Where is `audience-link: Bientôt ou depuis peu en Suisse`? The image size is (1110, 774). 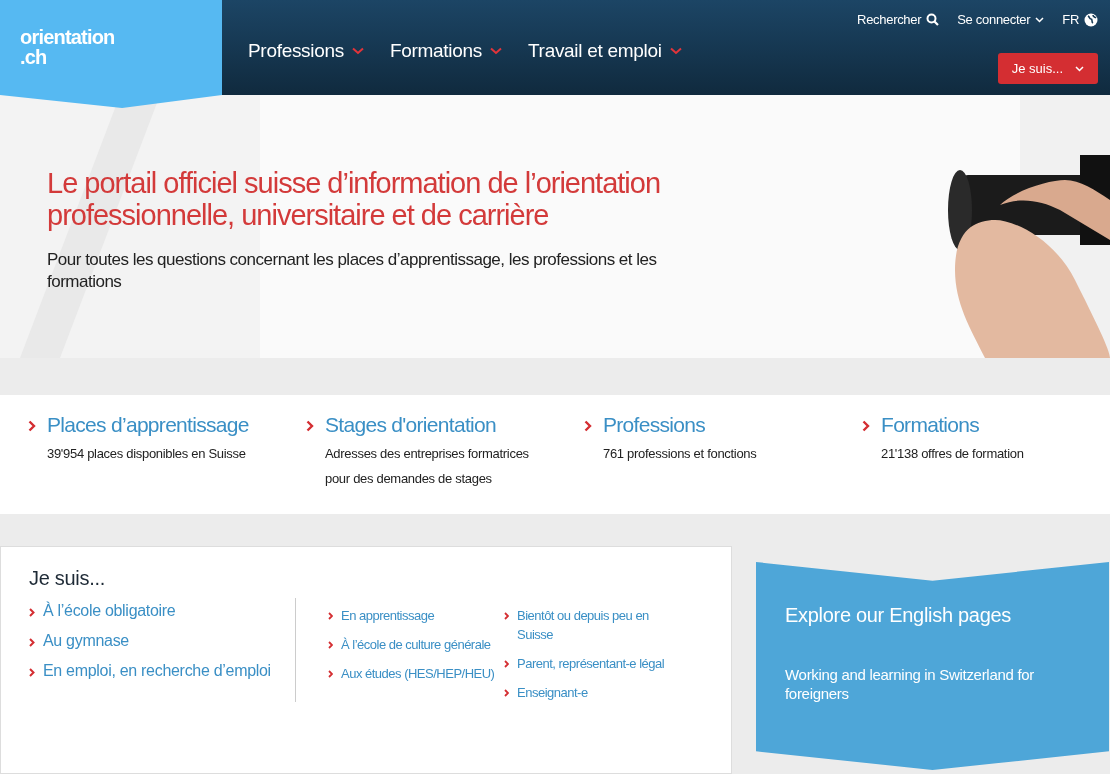
audience-link: Bientôt ou depuis peu en Suisse is located at coordinates (592, 625).